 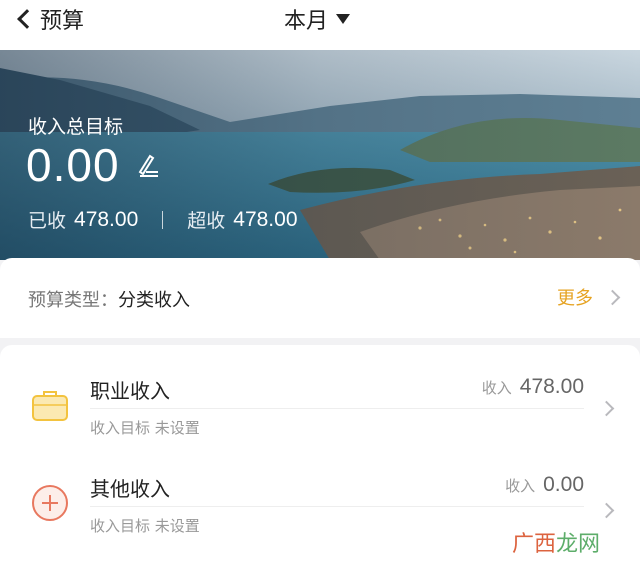 I want to click on back-button: 预算, so click(x=49, y=19).